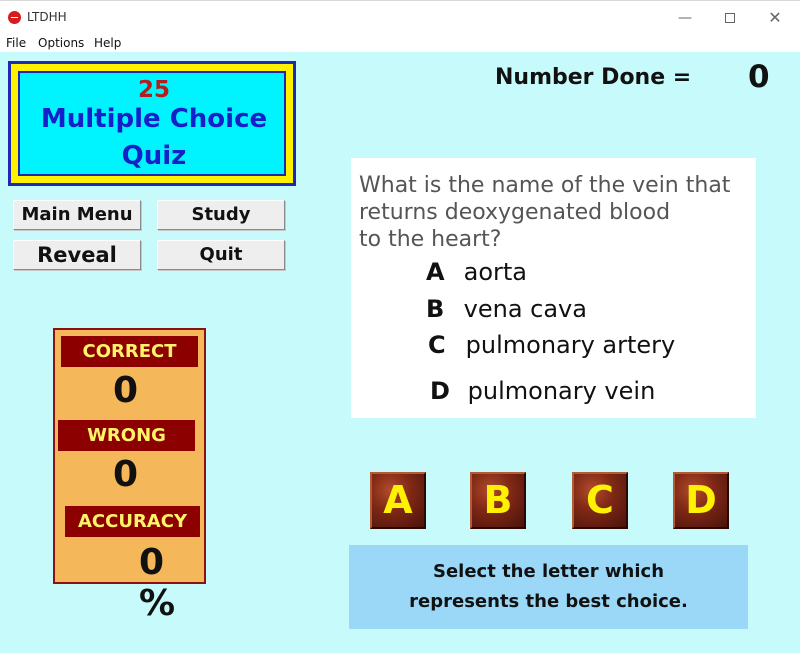  Describe the element at coordinates (435, 309) in the screenshot. I see `choice-b-letter: B` at that location.